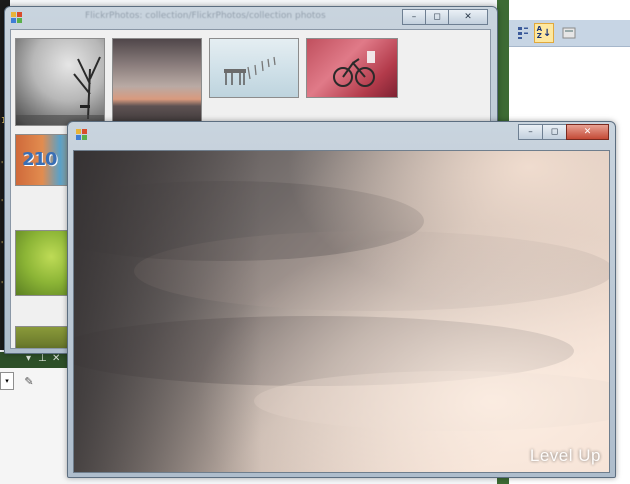 The height and width of the screenshot is (484, 630). I want to click on property-pages-icon, so click(569, 33).